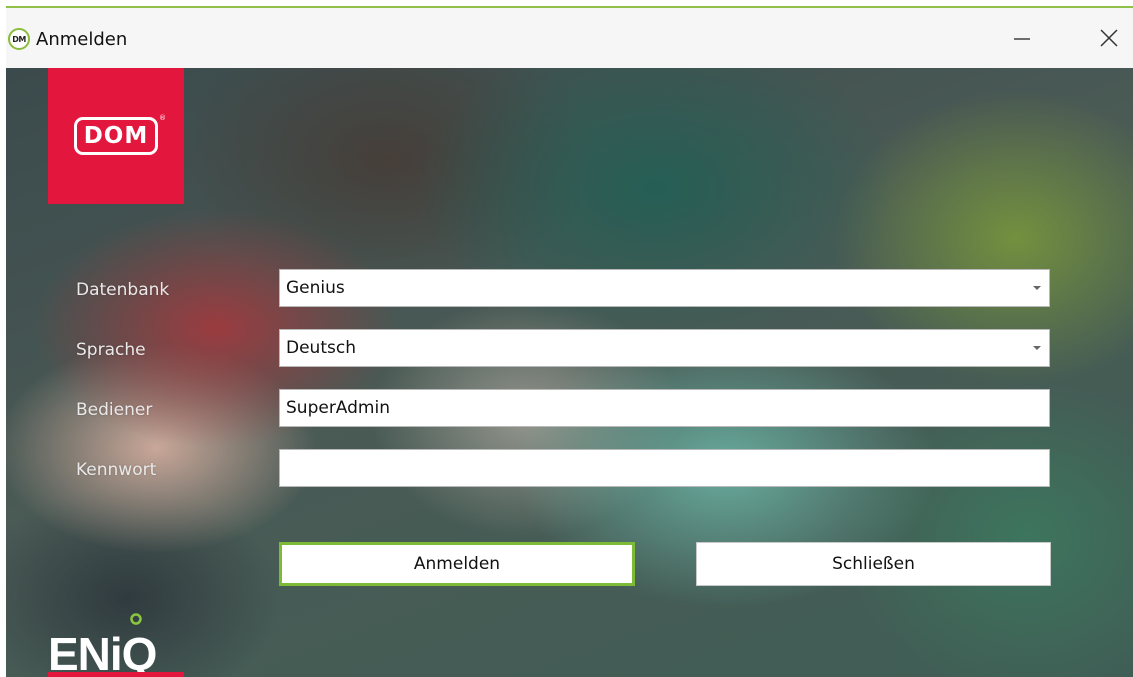 The height and width of the screenshot is (677, 1133). What do you see at coordinates (114, 410) in the screenshot?
I see `operator-label: Bediener` at bounding box center [114, 410].